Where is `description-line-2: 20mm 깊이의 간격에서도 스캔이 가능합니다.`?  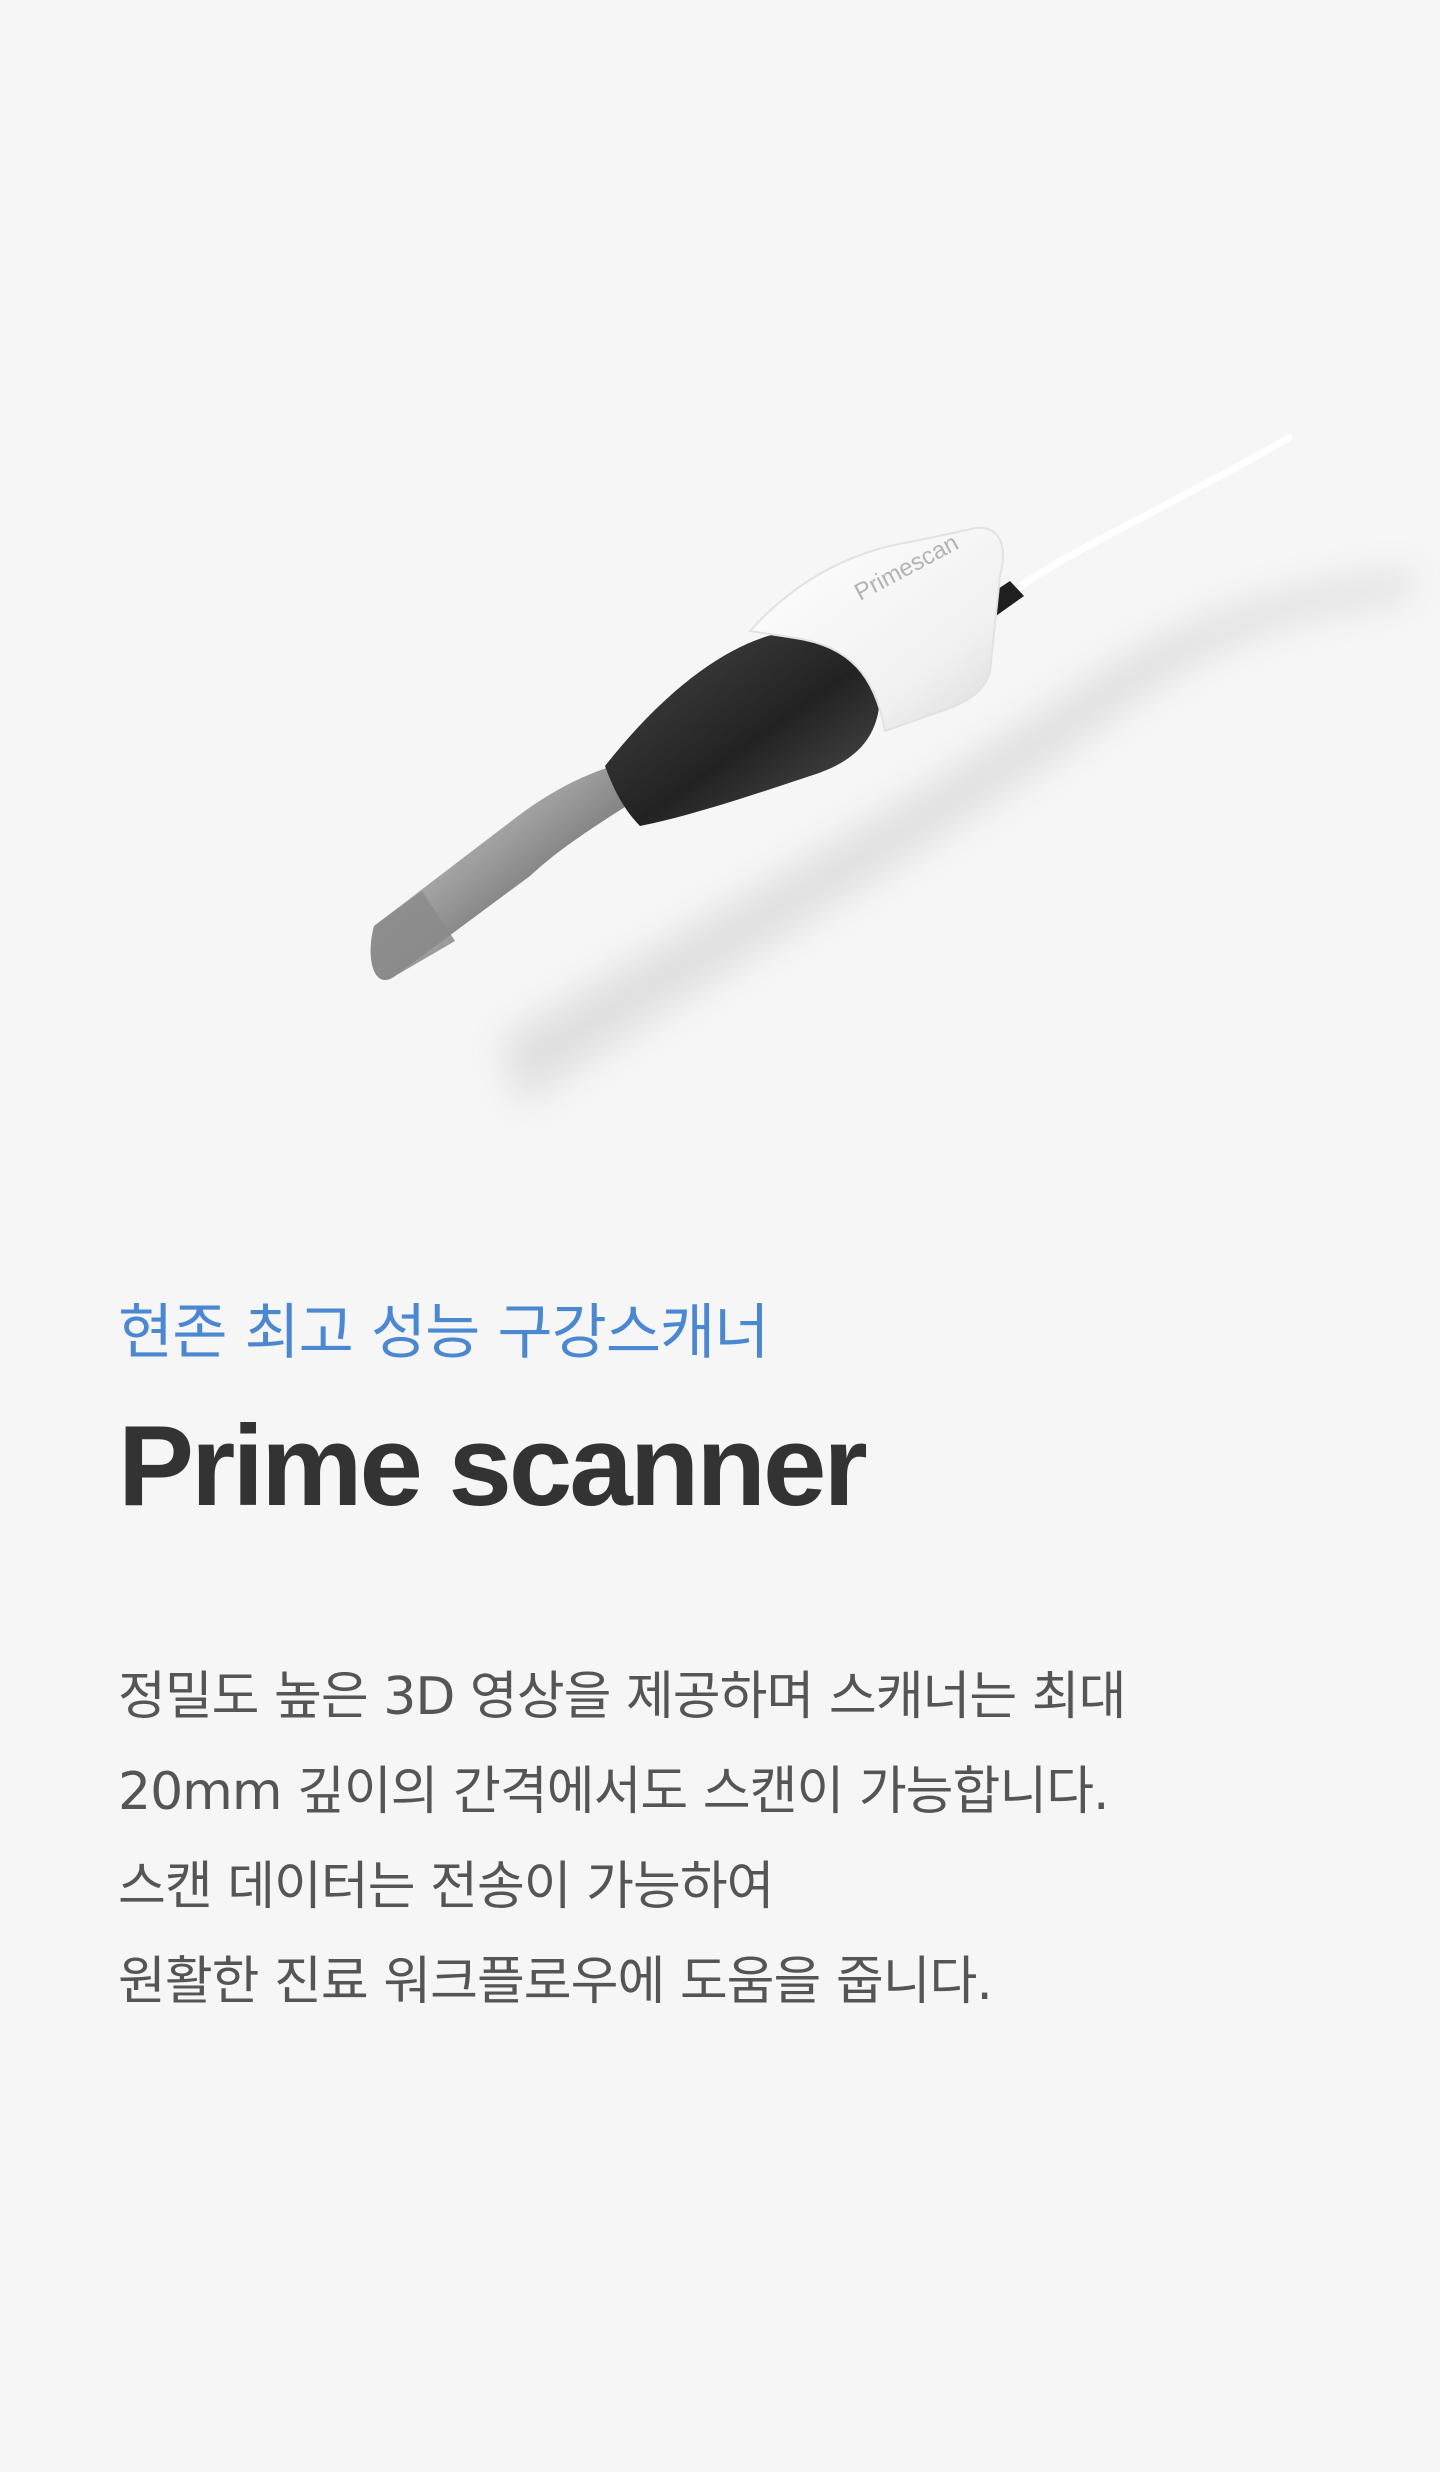
description-line-2: 20mm 깊이의 간격에서도 스캔이 가능합니다. is located at coordinates (614, 1792).